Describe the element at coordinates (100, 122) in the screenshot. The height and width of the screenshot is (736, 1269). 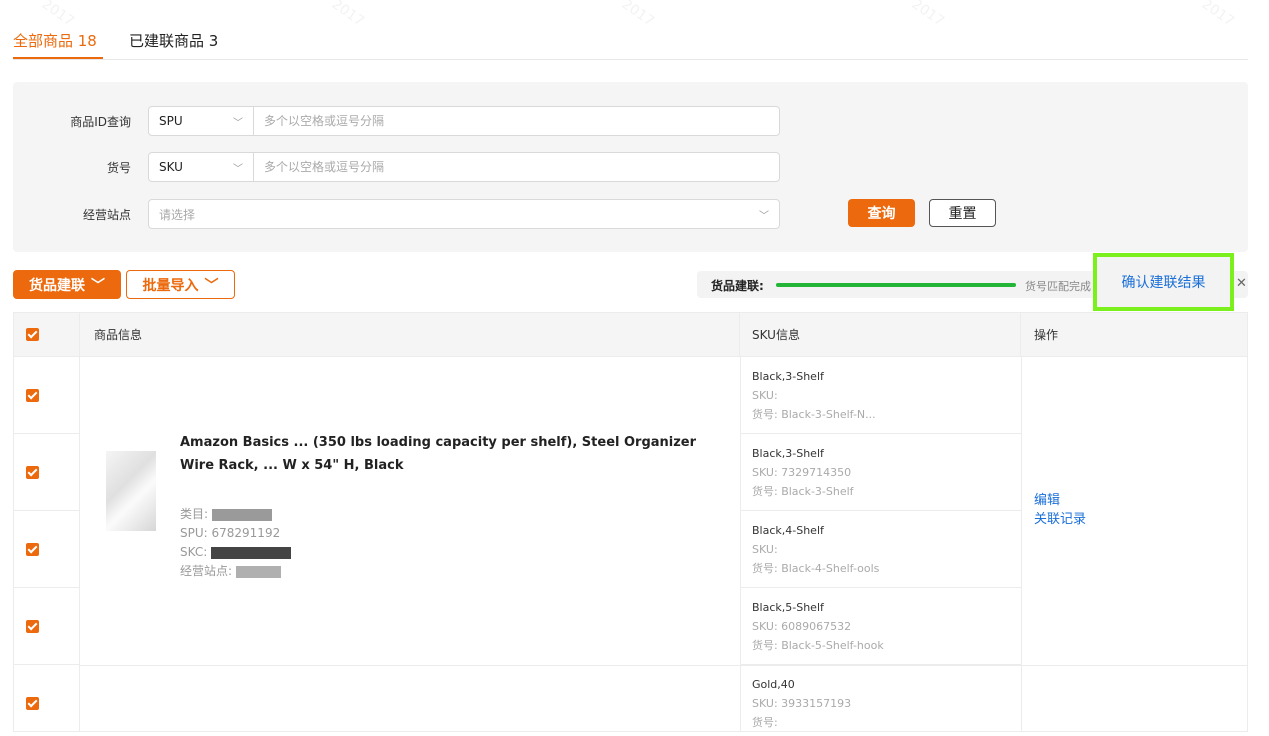
I see `product-id-label: 商品ID查询` at that location.